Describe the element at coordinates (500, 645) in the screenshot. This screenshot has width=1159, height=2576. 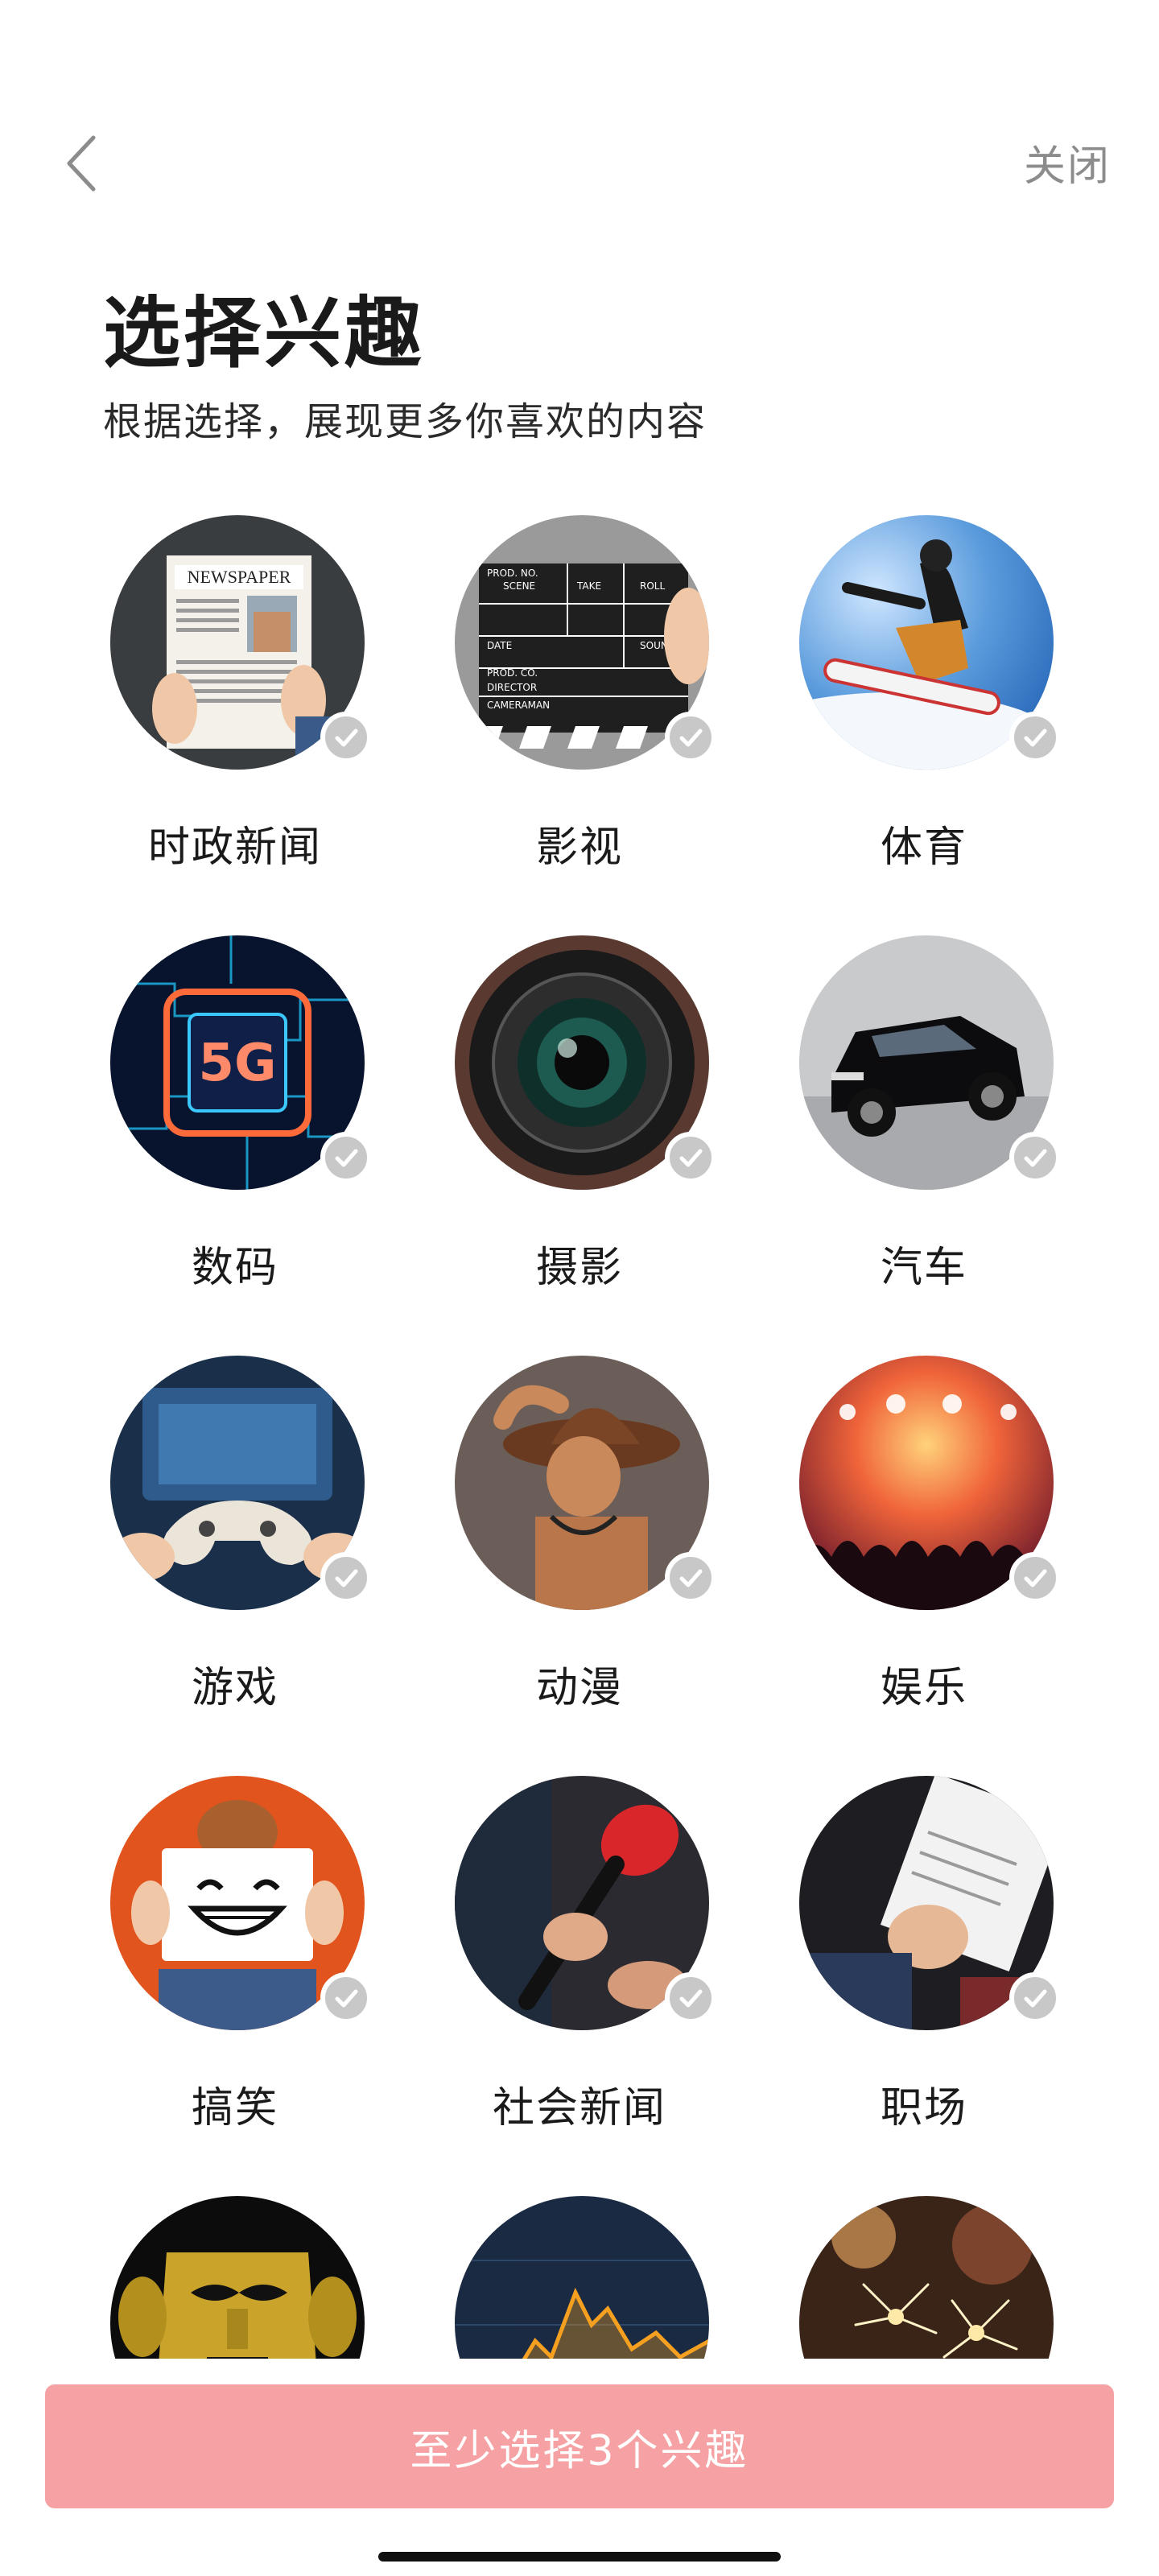
I see `svg-text: DATE` at that location.